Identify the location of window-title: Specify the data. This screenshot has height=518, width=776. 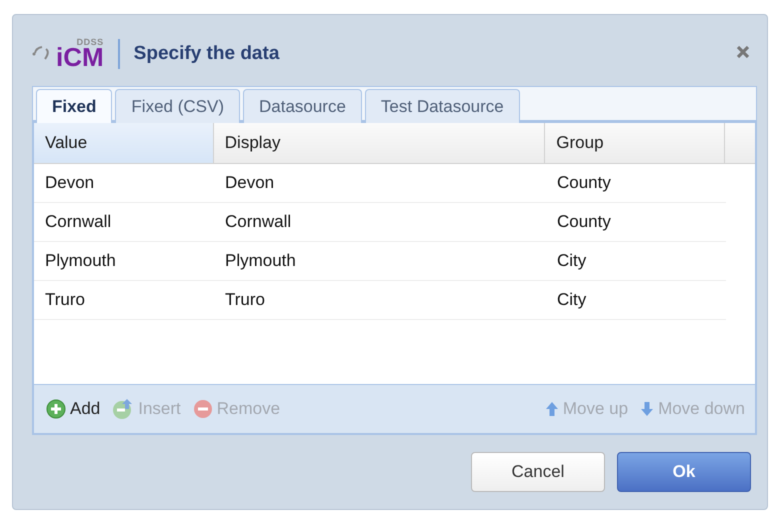
(207, 53).